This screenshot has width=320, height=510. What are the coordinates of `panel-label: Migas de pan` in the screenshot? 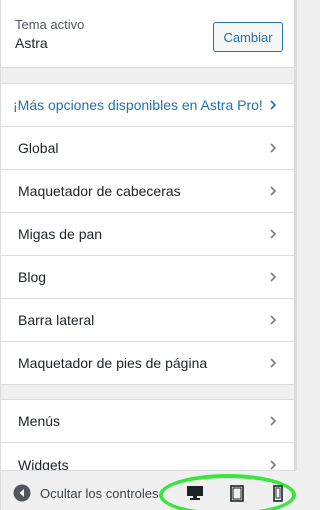 It's located at (60, 234).